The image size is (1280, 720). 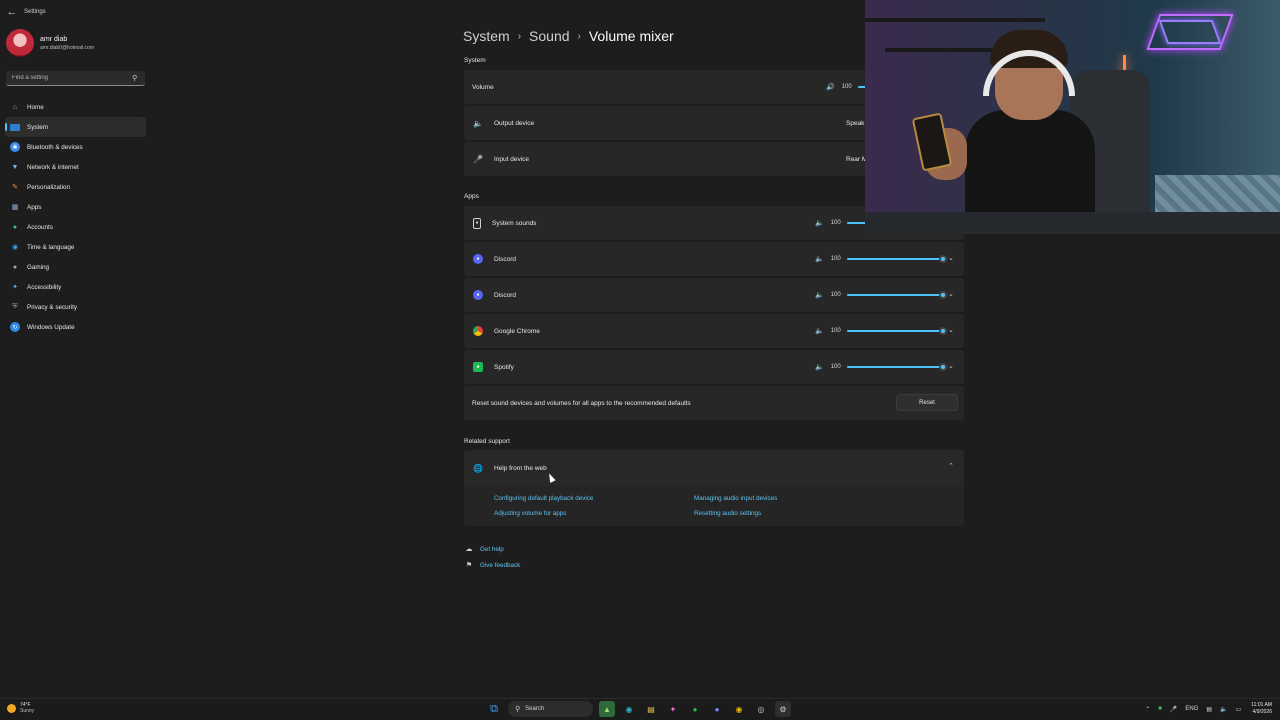 What do you see at coordinates (1217, 195) in the screenshot?
I see `rug` at bounding box center [1217, 195].